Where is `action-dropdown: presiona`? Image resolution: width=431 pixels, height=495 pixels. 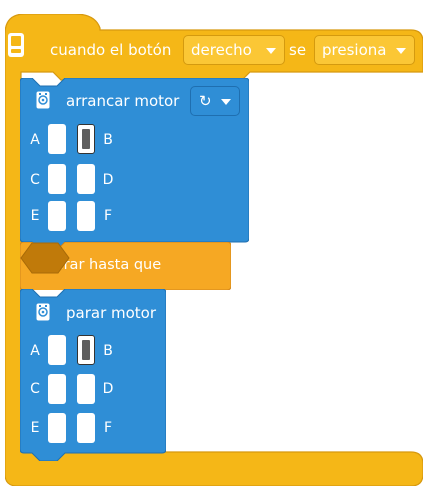 action-dropdown: presiona is located at coordinates (364, 50).